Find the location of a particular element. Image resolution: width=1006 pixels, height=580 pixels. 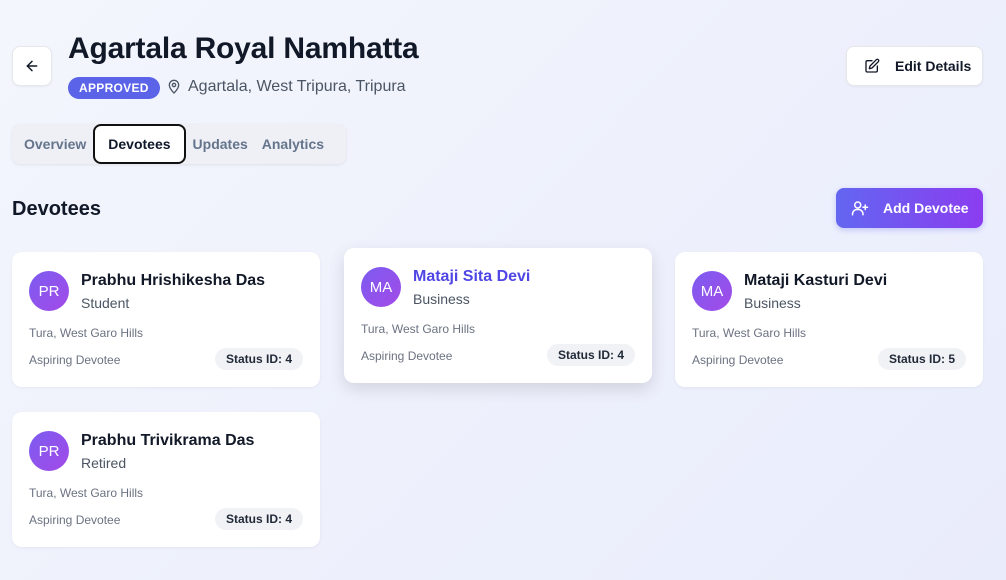

tab-overview: Overview is located at coordinates (55, 144).